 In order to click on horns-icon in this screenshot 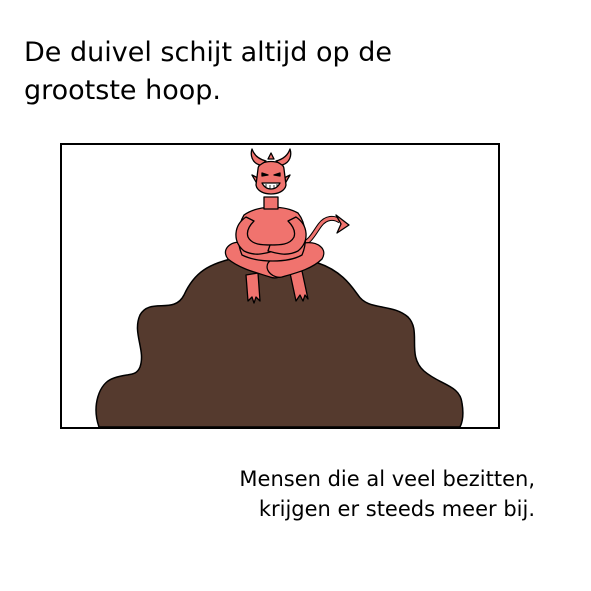, I will do `click(258, 157)`.